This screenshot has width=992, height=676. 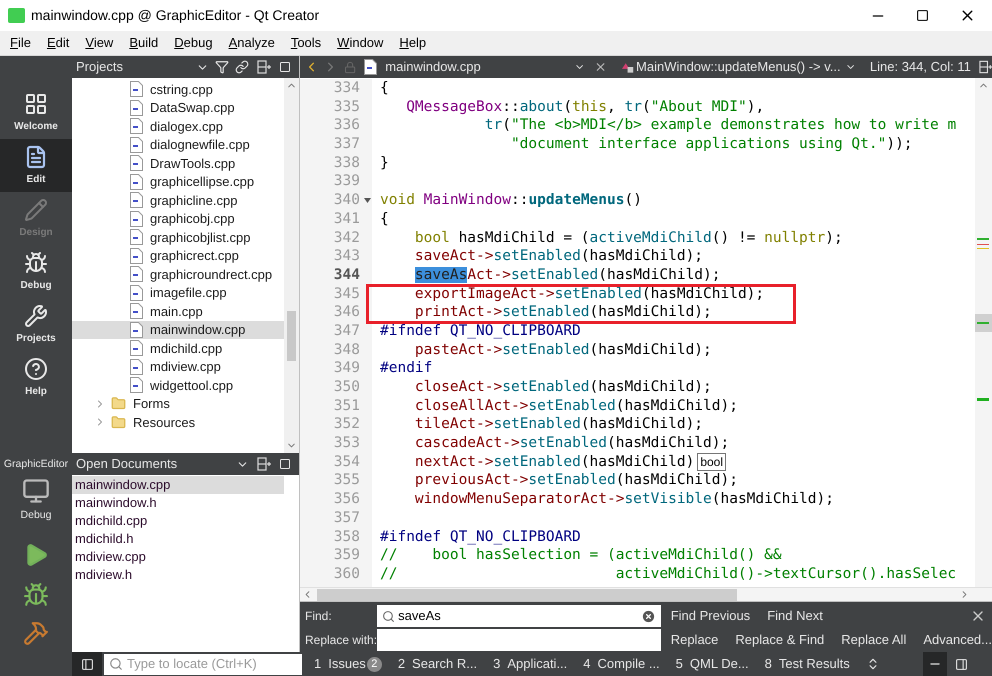 I want to click on tree-item: Forms, so click(x=178, y=403).